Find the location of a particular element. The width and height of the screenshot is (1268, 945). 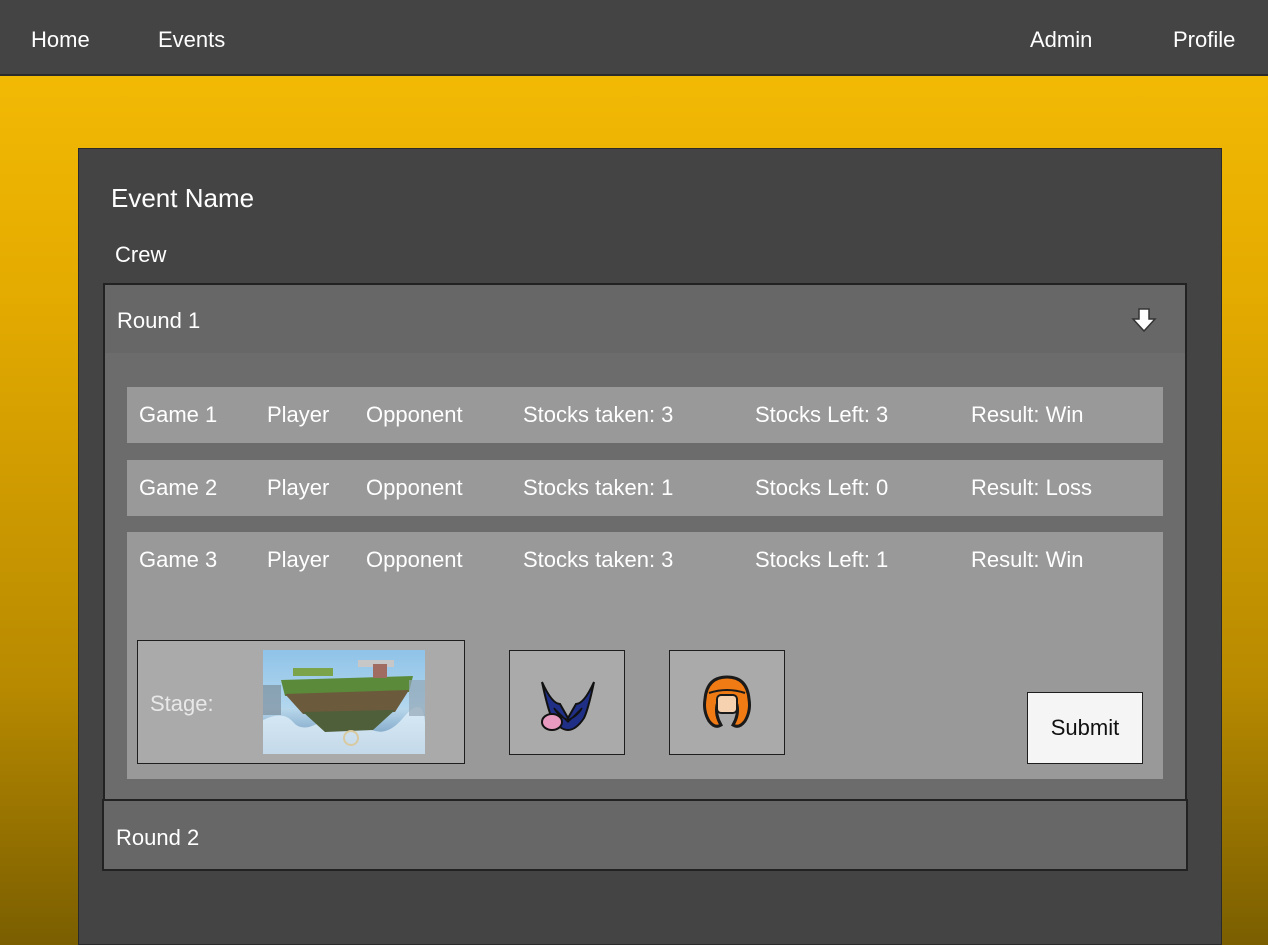

stage-thumbnail is located at coordinates (344, 702).